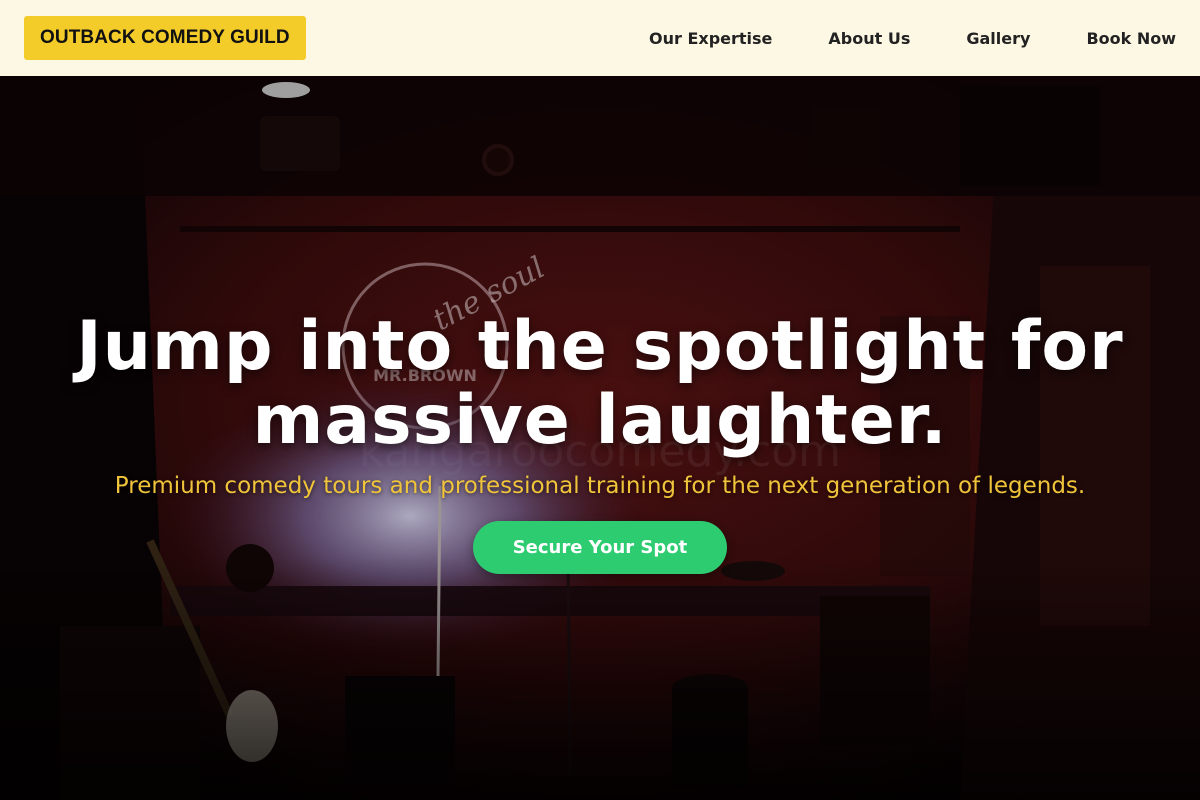  I want to click on secure-your-spot-button: Secure Your Spot, so click(600, 547).